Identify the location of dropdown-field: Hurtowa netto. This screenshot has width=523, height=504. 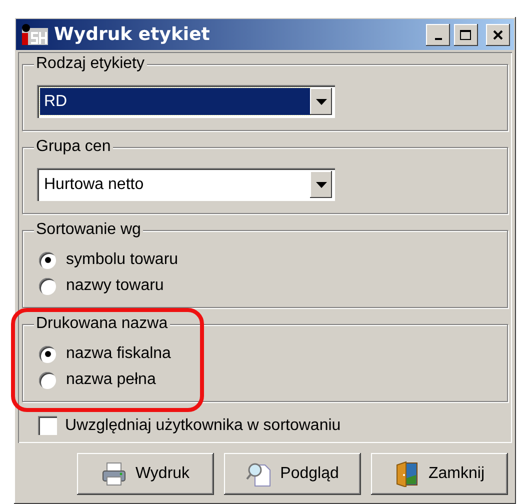
(186, 184).